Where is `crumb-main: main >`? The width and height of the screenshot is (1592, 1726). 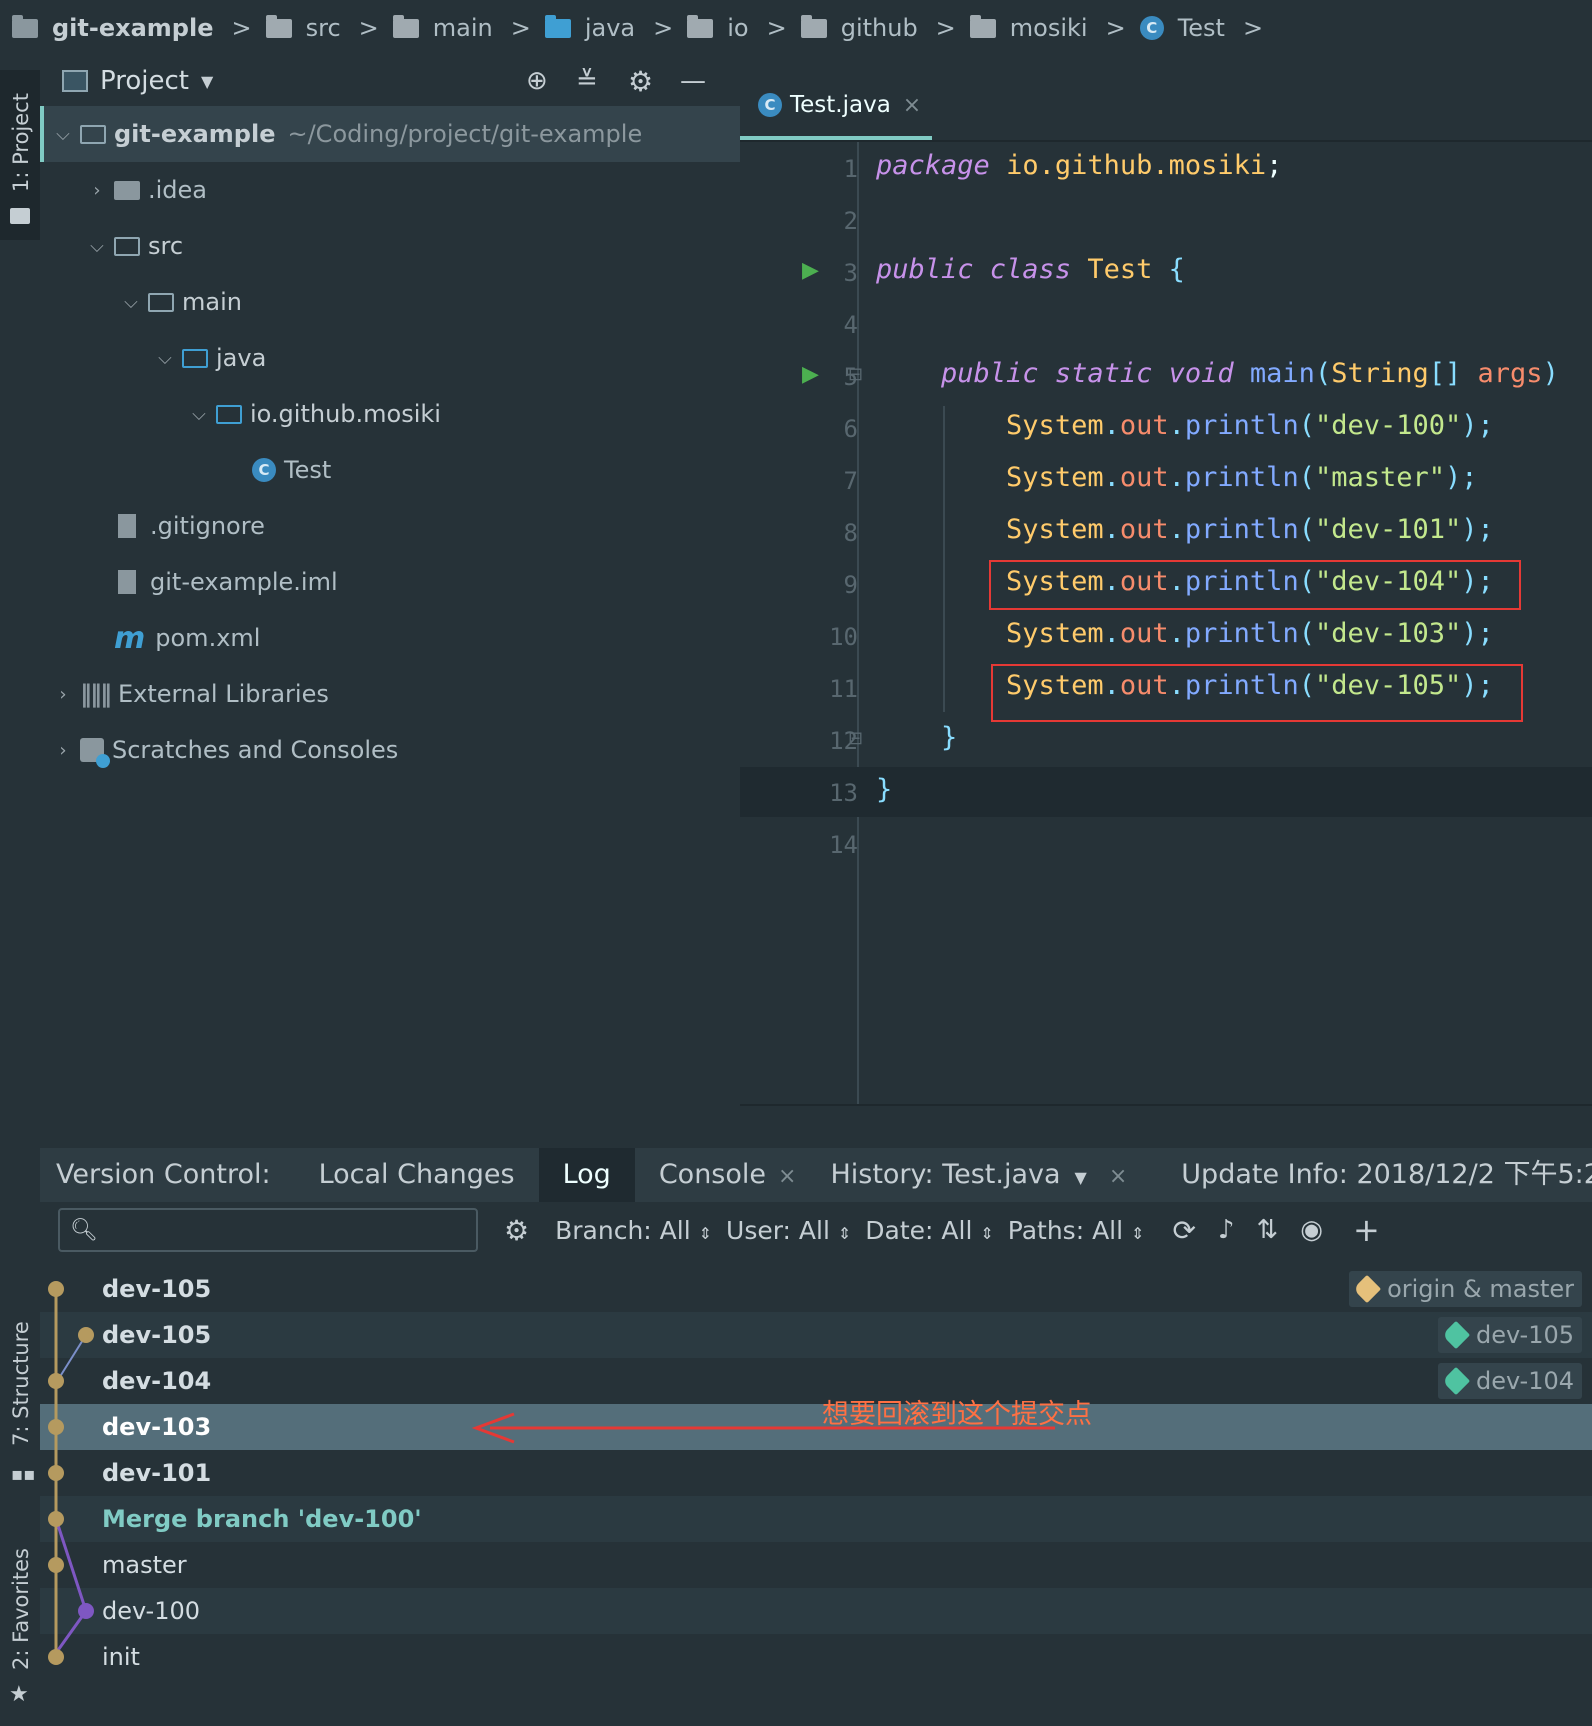
crumb-main: main > is located at coordinates (468, 28).